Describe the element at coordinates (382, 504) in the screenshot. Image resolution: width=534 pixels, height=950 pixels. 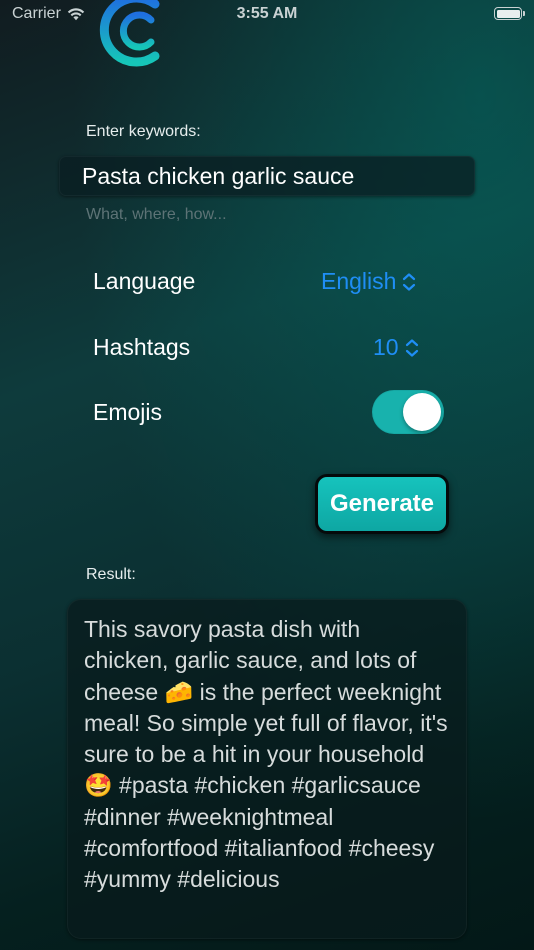
I see `generate-button: Generate` at that location.